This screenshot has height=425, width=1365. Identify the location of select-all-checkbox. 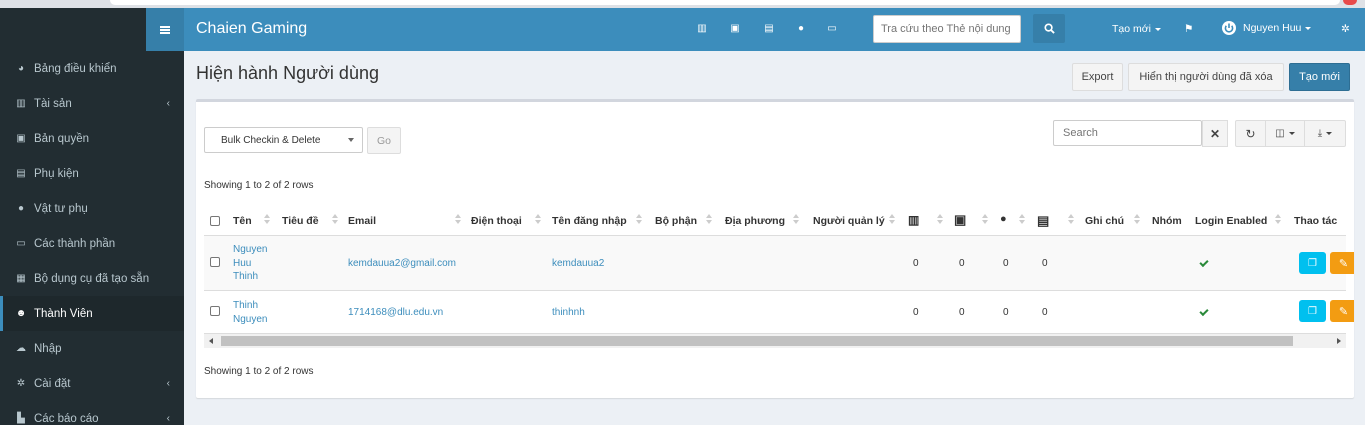
(215, 221).